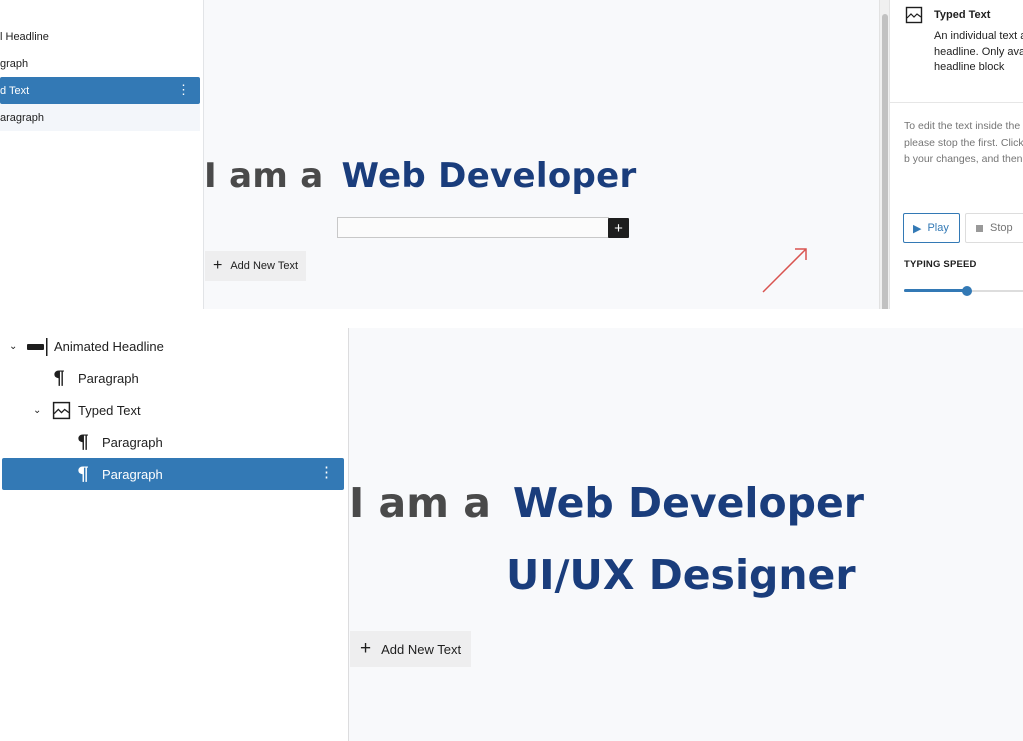 The image size is (1023, 741). What do you see at coordinates (109, 346) in the screenshot?
I see `list-item-label: Animated Headline` at bounding box center [109, 346].